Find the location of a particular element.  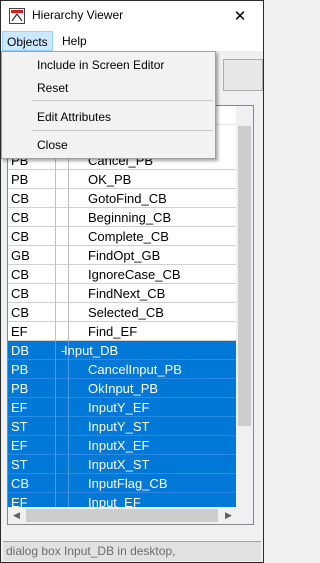

list-item: EF Find_EF is located at coordinates (122, 331).